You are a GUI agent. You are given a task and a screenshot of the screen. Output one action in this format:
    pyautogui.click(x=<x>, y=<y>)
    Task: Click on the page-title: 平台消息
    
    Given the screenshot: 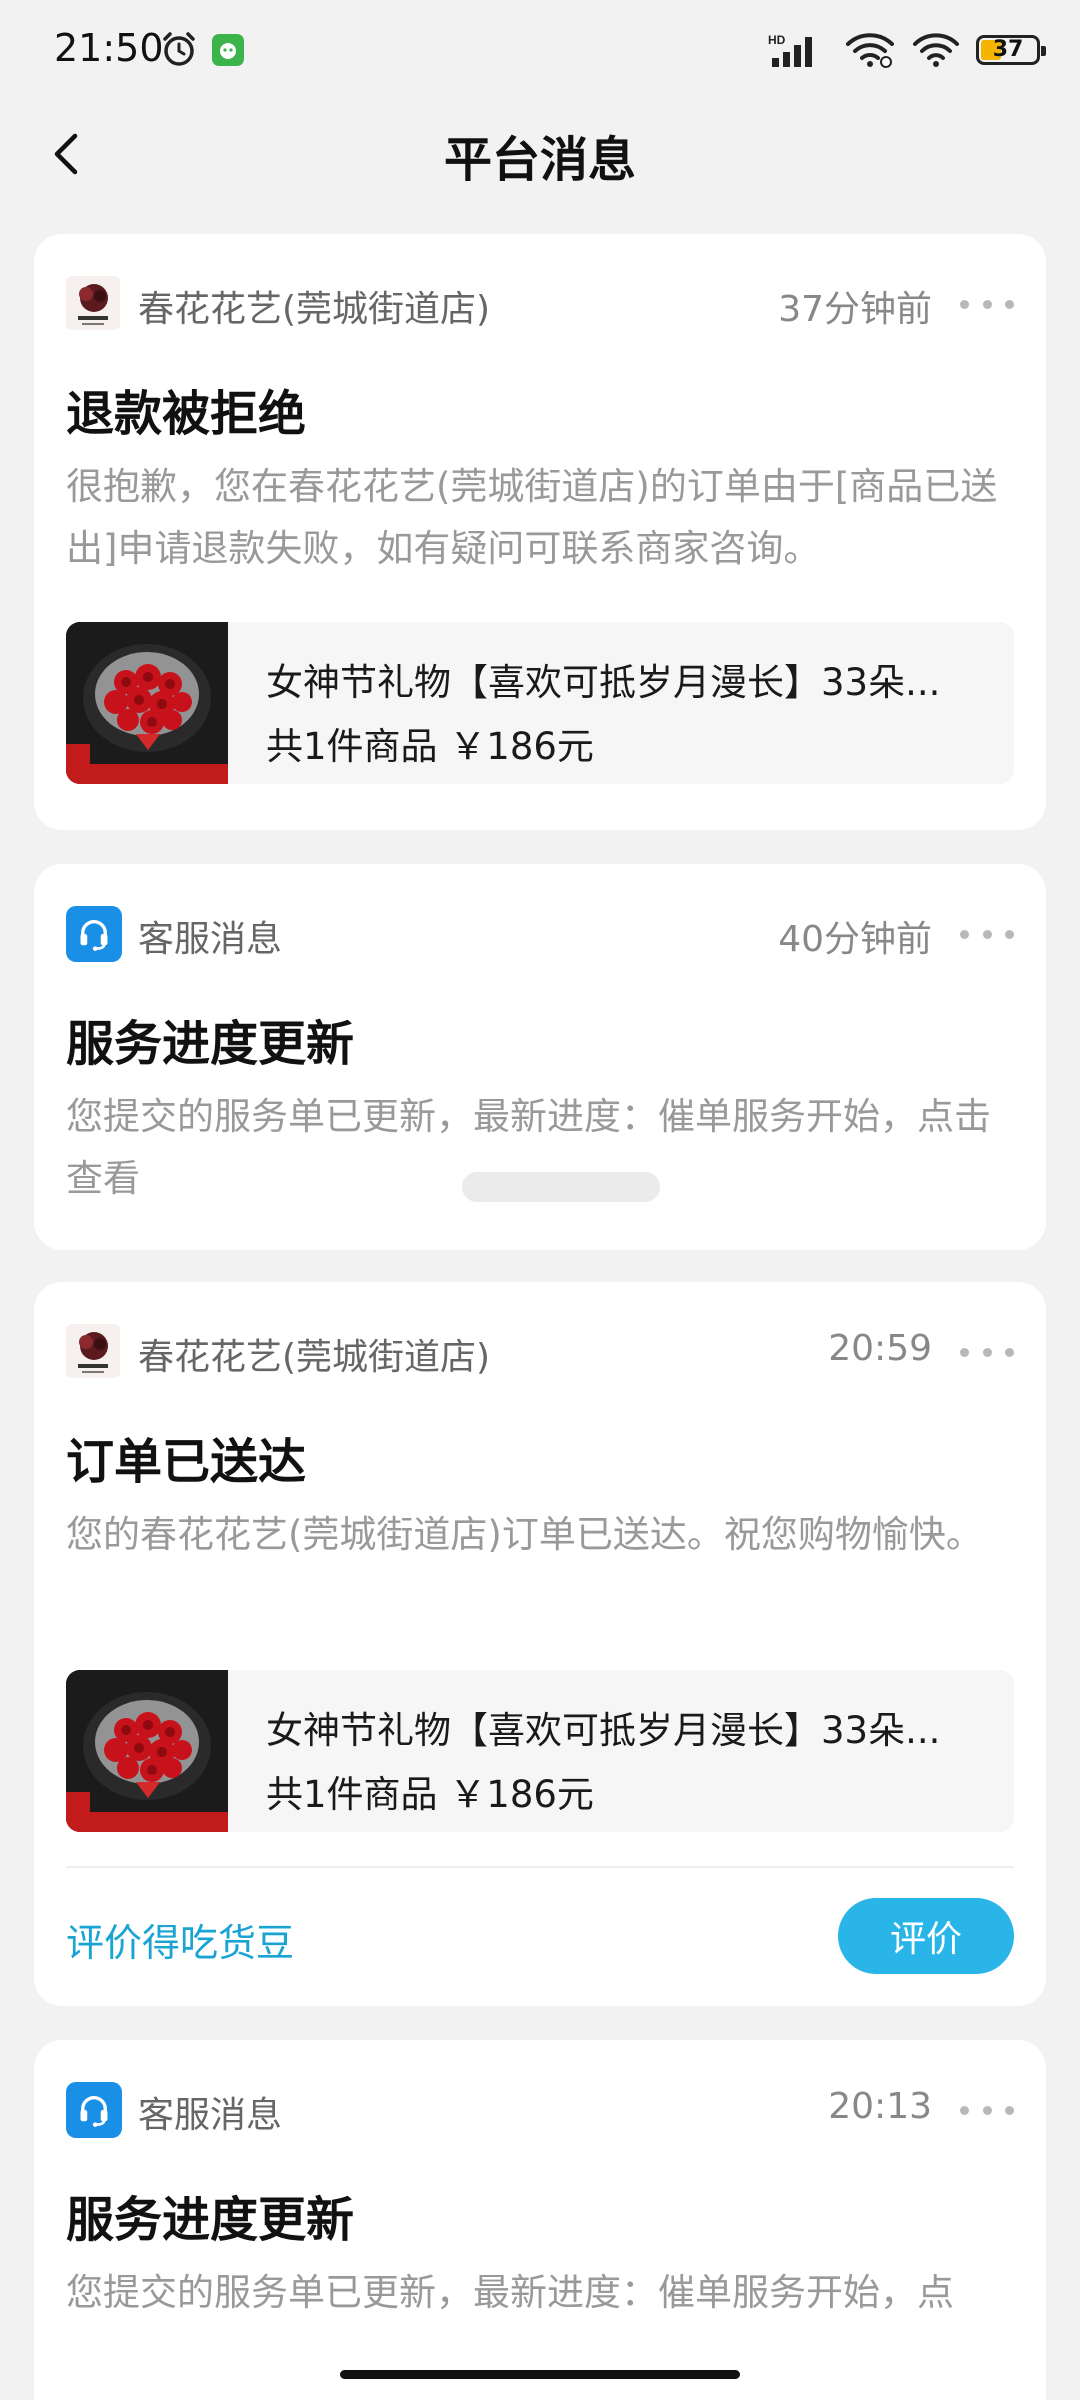 What is the action you would take?
    pyautogui.click(x=539, y=160)
    